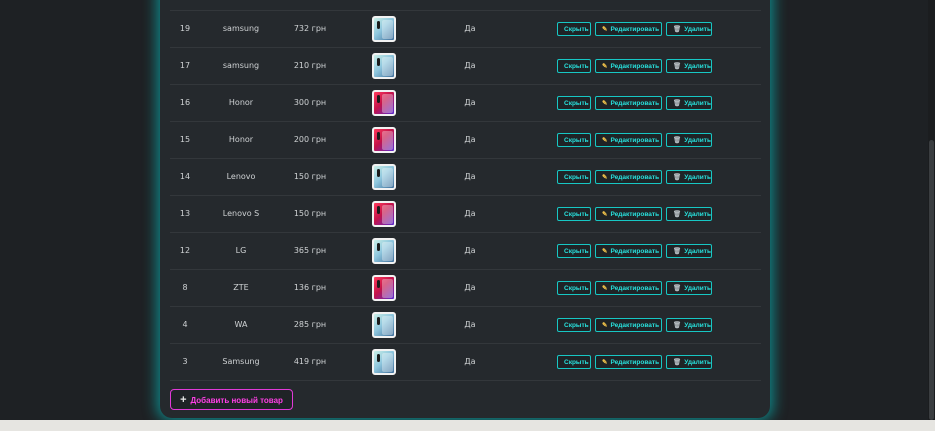 This screenshot has width=935, height=431. Describe the element at coordinates (241, 324) in the screenshot. I see `product-name: WA` at that location.